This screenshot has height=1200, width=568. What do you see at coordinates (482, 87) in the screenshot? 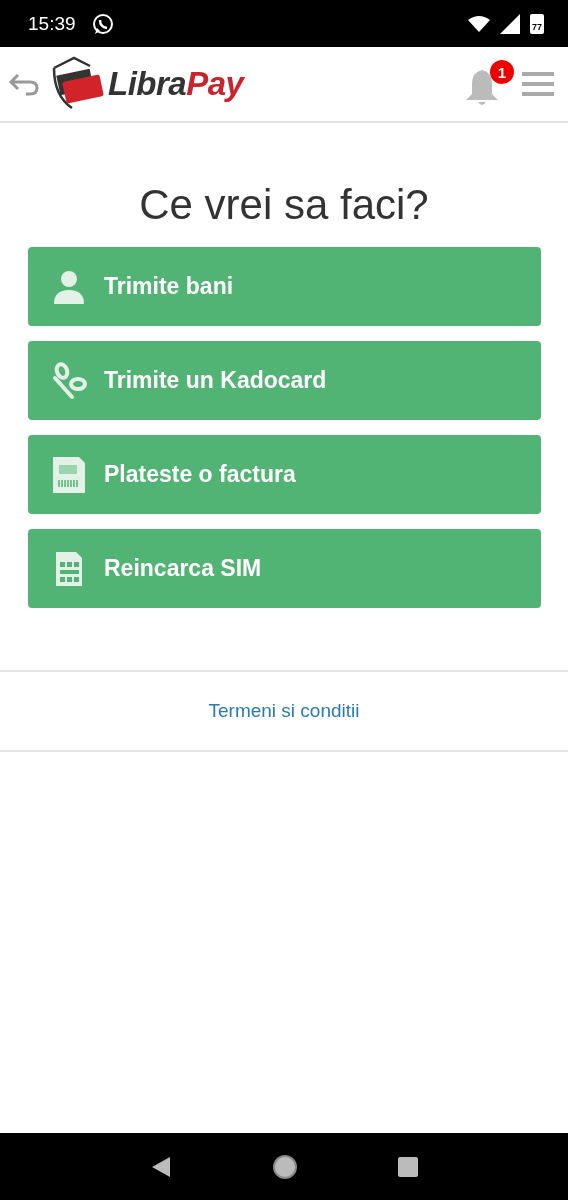
I see `bell-icon` at bounding box center [482, 87].